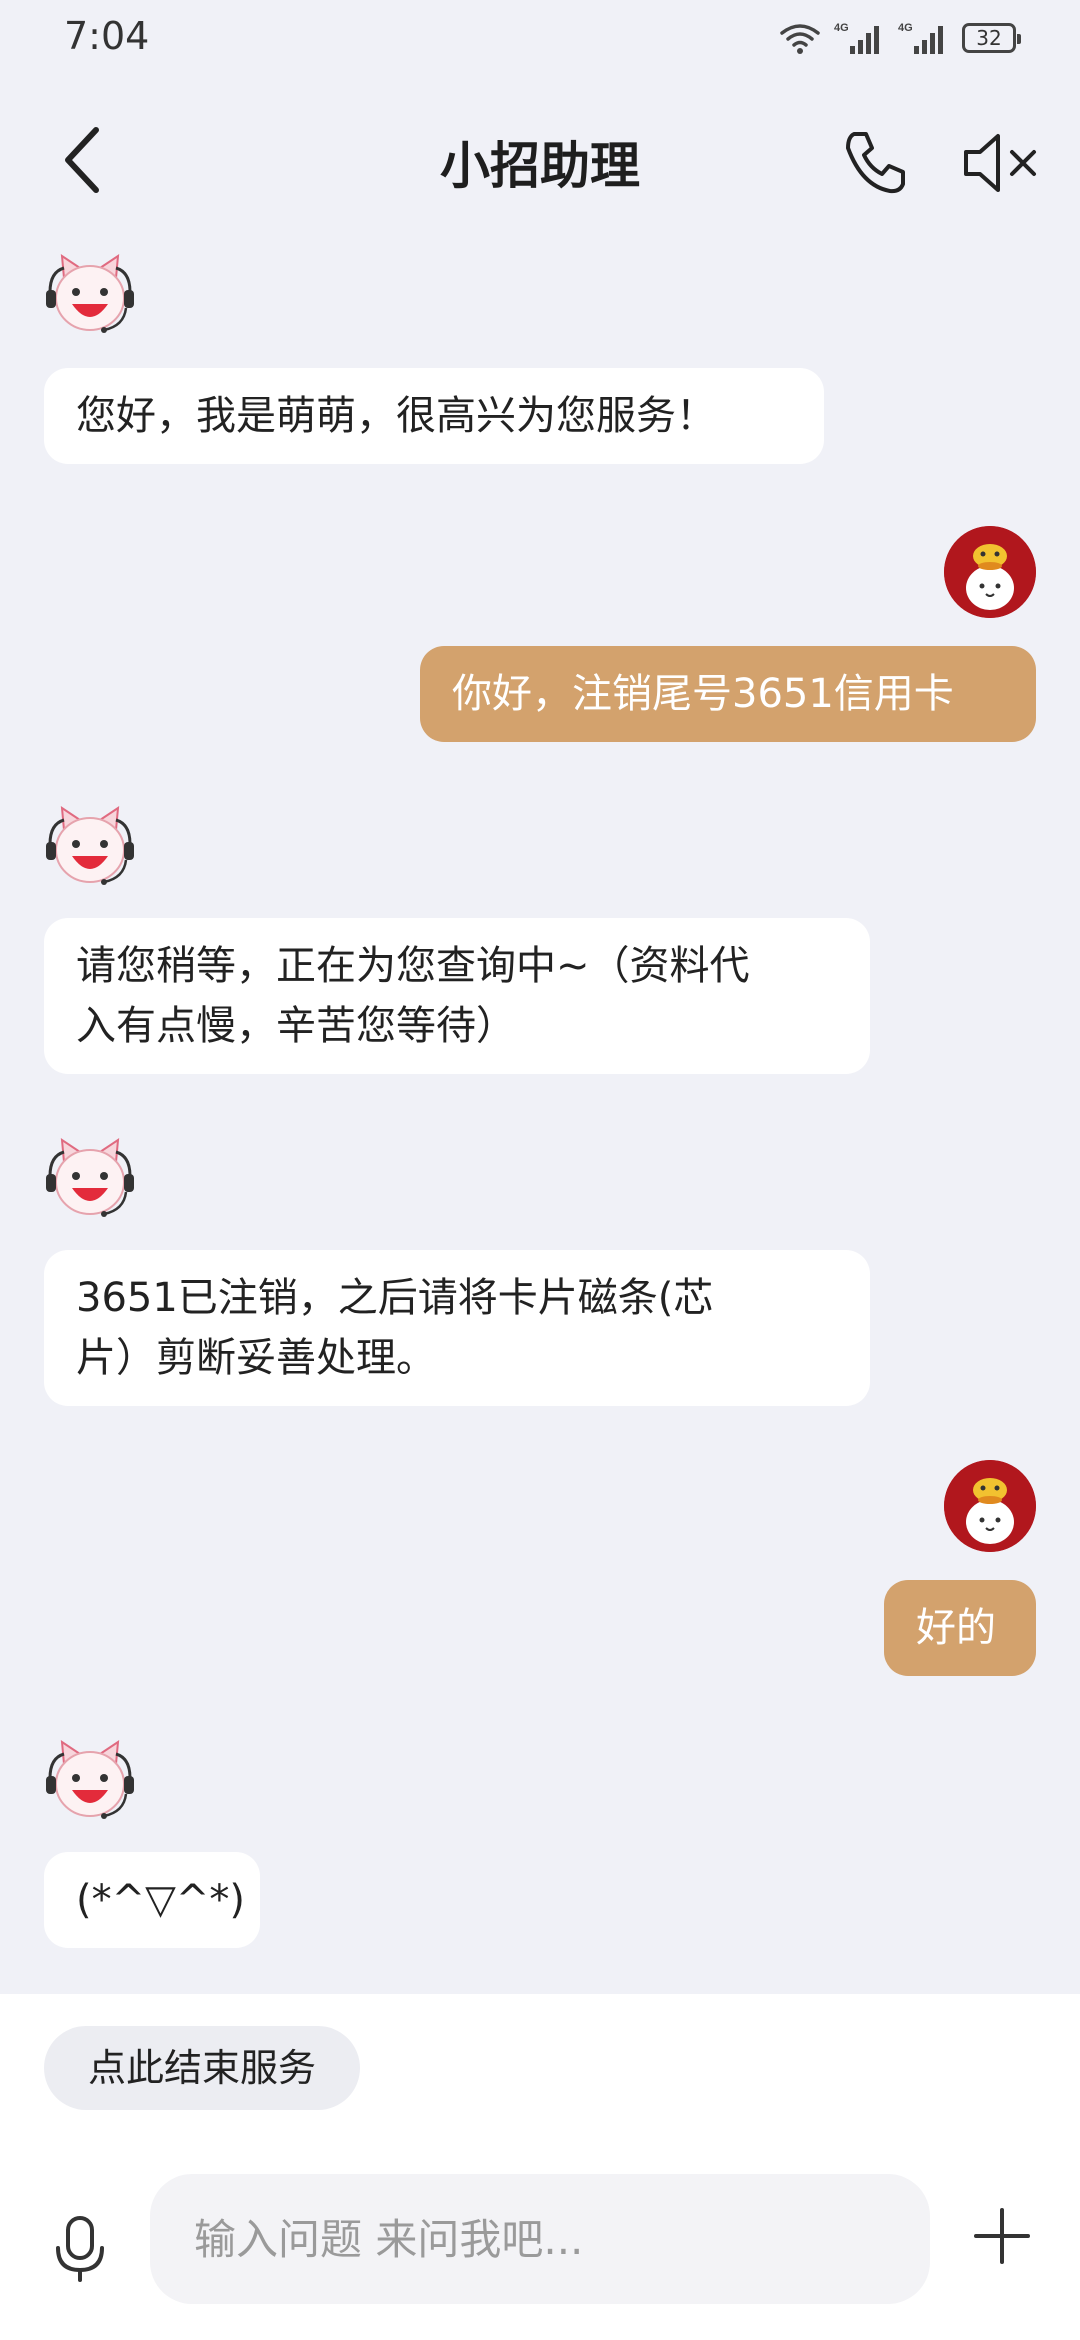 This screenshot has height=2340, width=1080. What do you see at coordinates (703, 694) in the screenshot?
I see `message-text: 你好，注销尾号3651信用卡` at bounding box center [703, 694].